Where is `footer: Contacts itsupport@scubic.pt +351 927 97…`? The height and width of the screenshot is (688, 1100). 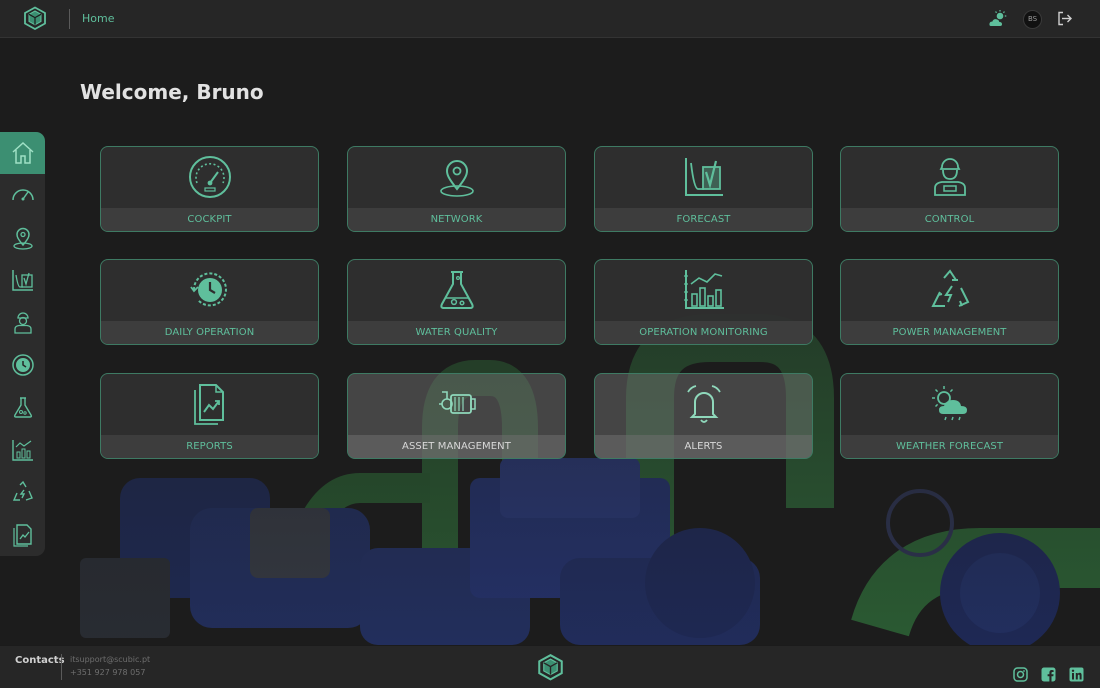 footer: Contacts itsupport@scubic.pt +351 927 97… is located at coordinates (550, 667).